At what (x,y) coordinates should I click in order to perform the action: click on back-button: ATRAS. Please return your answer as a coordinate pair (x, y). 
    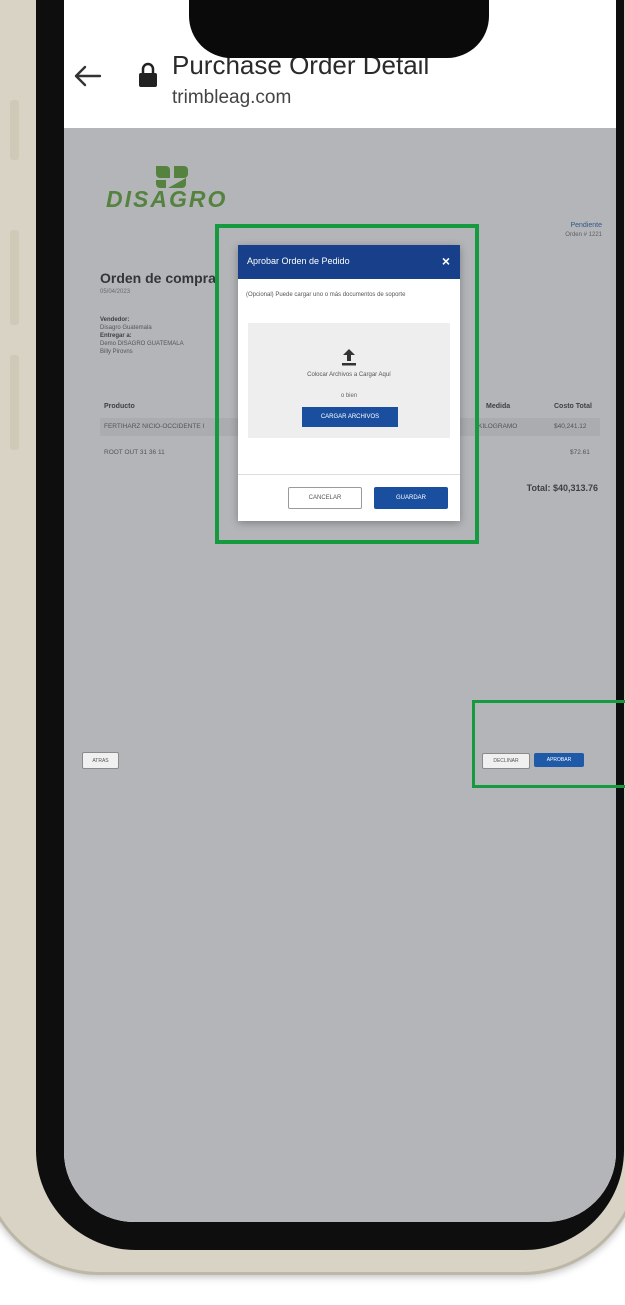
    Looking at the image, I should click on (100, 760).